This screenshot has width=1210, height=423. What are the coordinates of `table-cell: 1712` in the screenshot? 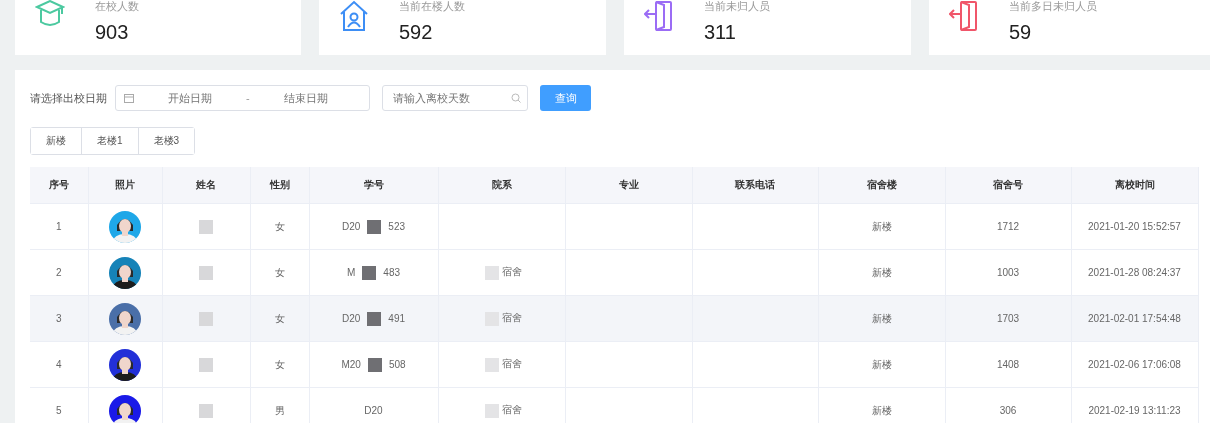 It's located at (1008, 226).